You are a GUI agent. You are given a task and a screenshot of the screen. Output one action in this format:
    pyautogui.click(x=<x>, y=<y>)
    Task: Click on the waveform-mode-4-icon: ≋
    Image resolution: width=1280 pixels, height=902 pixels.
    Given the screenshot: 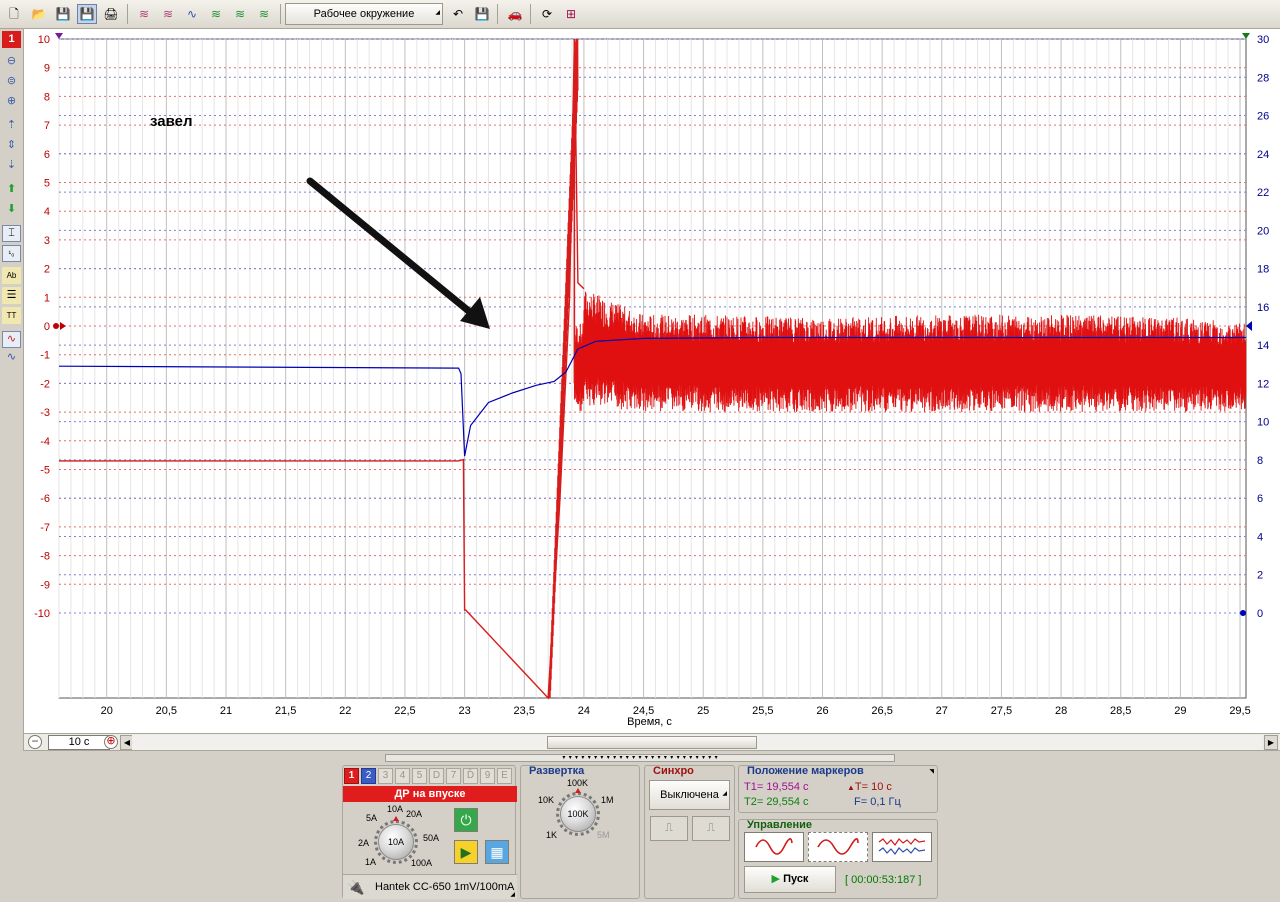 What is the action you would take?
    pyautogui.click(x=216, y=14)
    